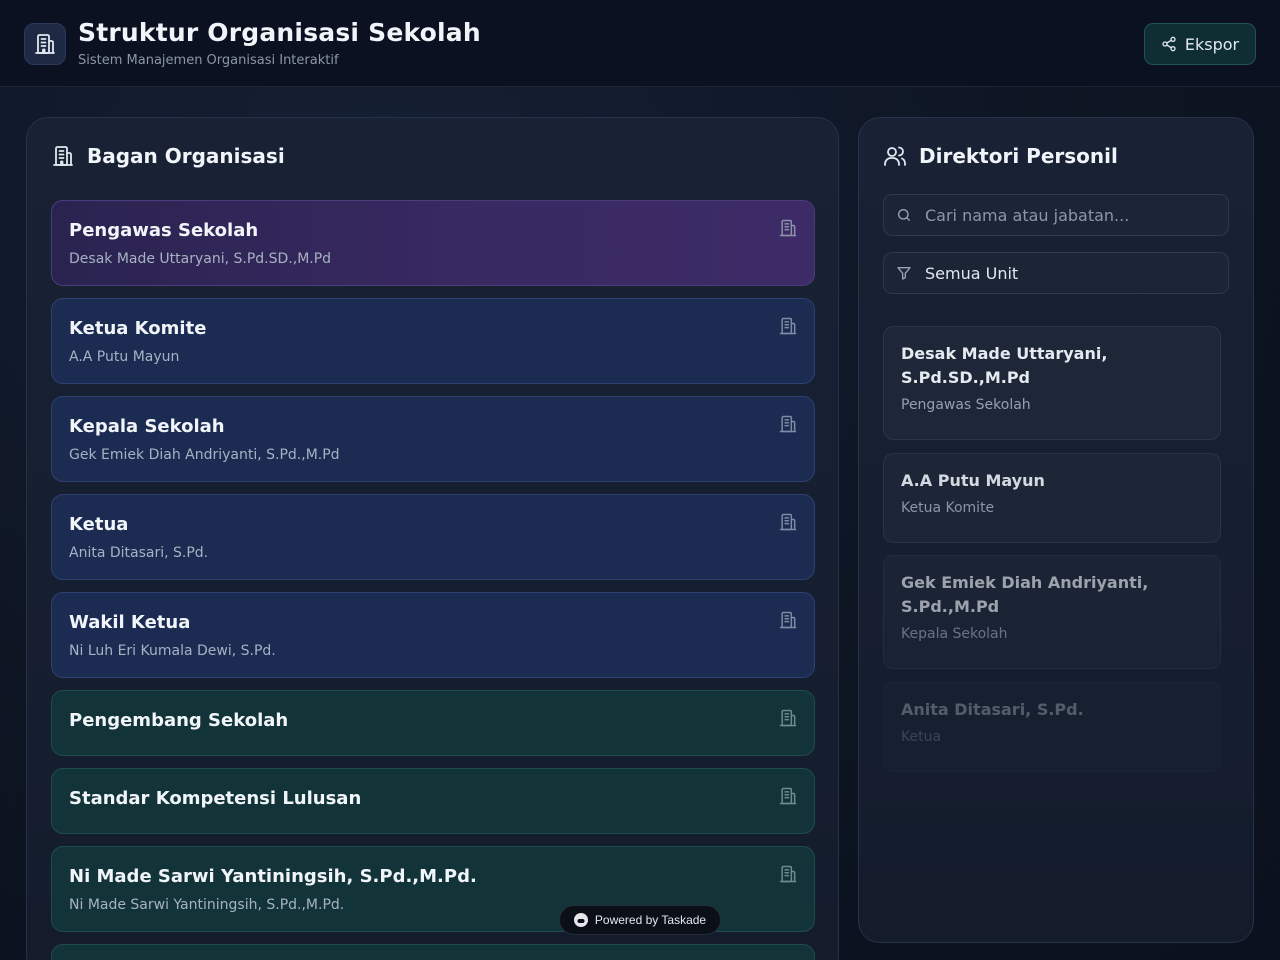  Describe the element at coordinates (1065, 215) in the screenshot. I see `search-input` at that location.